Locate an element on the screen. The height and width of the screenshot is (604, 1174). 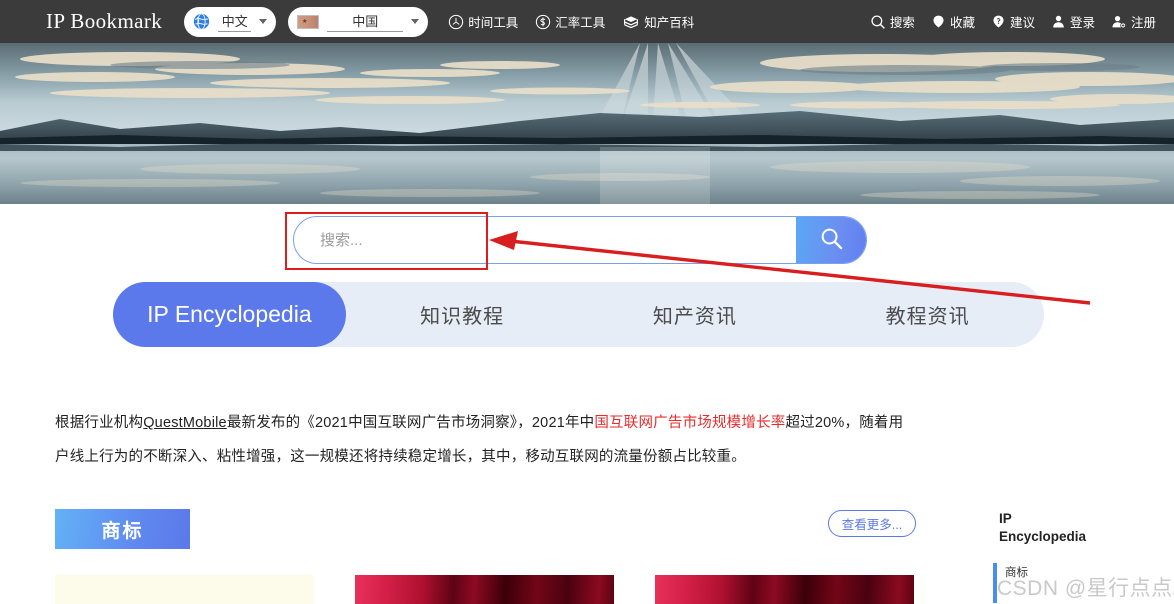
nav-item-time-tool: 时间工具 is located at coordinates (483, 21).